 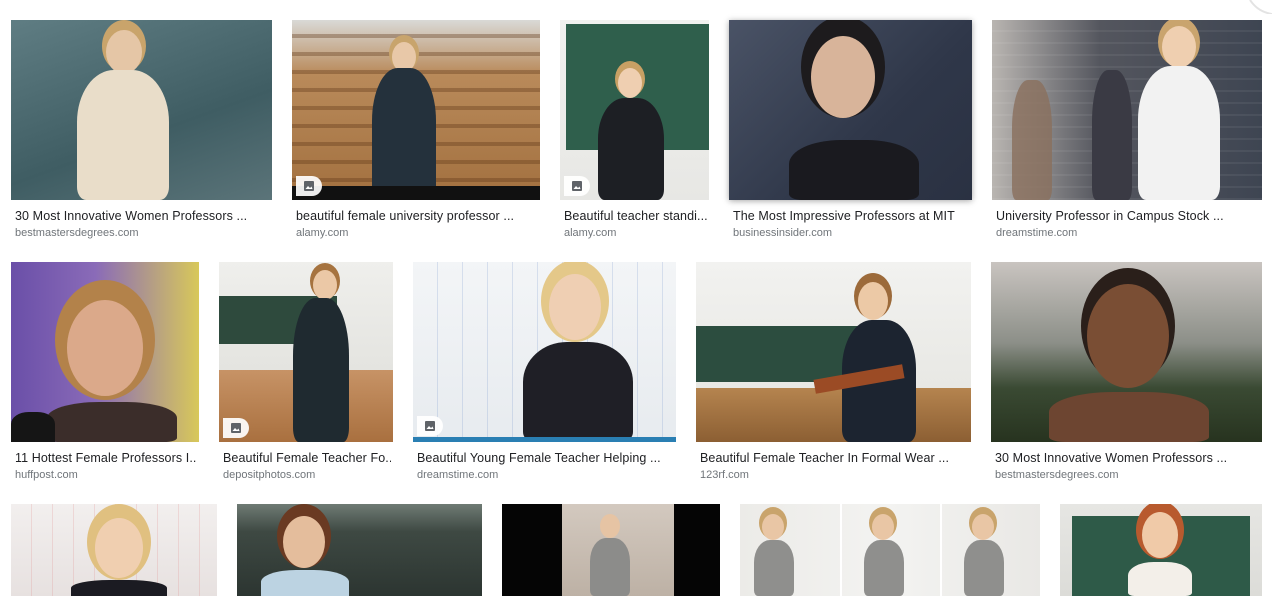 I want to click on result-source: depositphotos.com, so click(x=269, y=475).